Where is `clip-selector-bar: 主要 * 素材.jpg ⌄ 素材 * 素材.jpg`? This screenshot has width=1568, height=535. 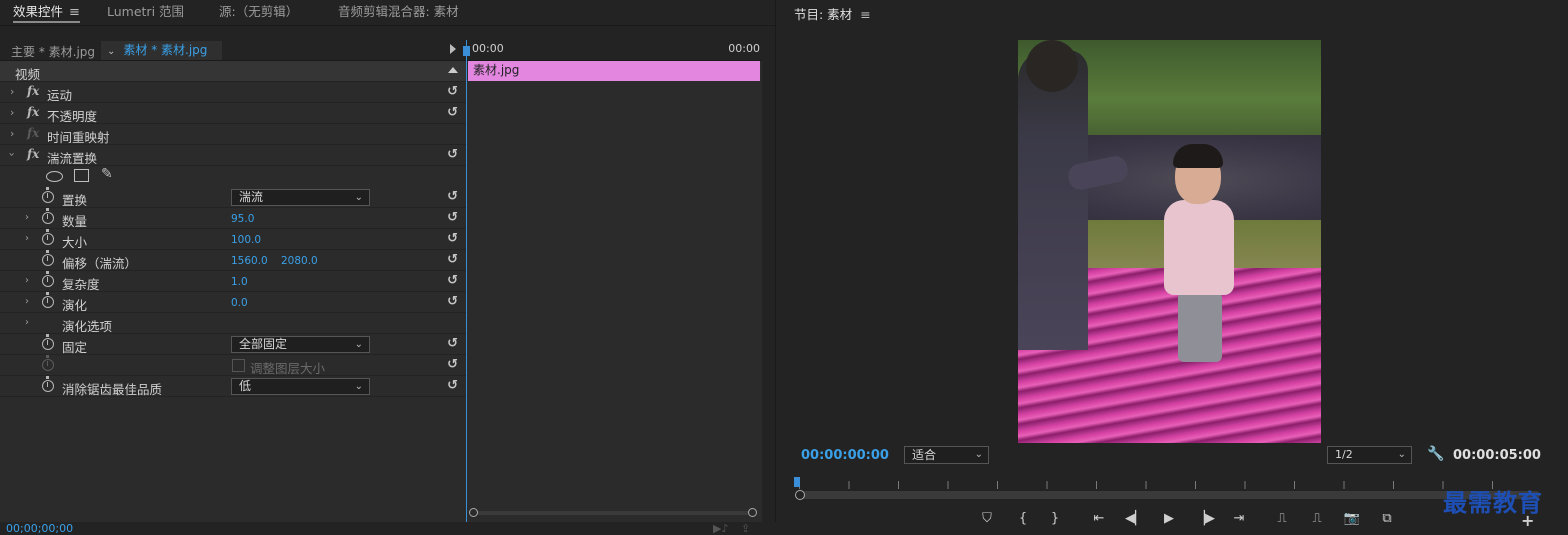 clip-selector-bar: 主要 * 素材.jpg ⌄ 素材 * 素材.jpg is located at coordinates (233, 50).